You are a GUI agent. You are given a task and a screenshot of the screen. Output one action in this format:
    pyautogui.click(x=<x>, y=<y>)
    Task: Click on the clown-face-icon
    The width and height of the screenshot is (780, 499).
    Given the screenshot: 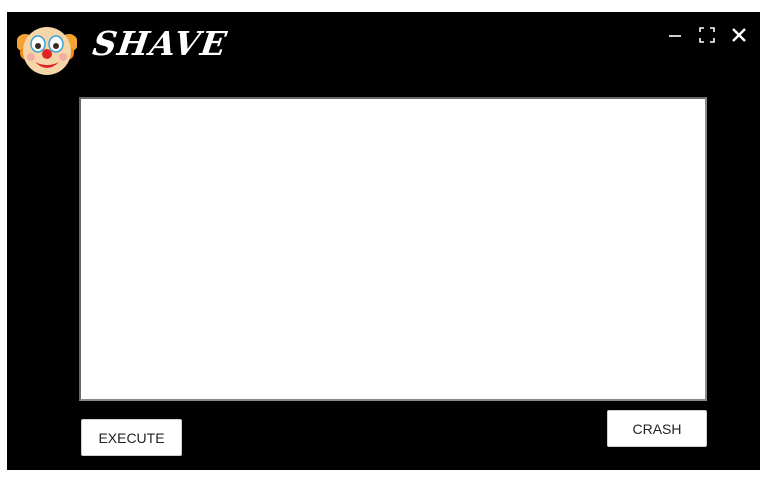 What is the action you would take?
    pyautogui.click(x=47, y=49)
    